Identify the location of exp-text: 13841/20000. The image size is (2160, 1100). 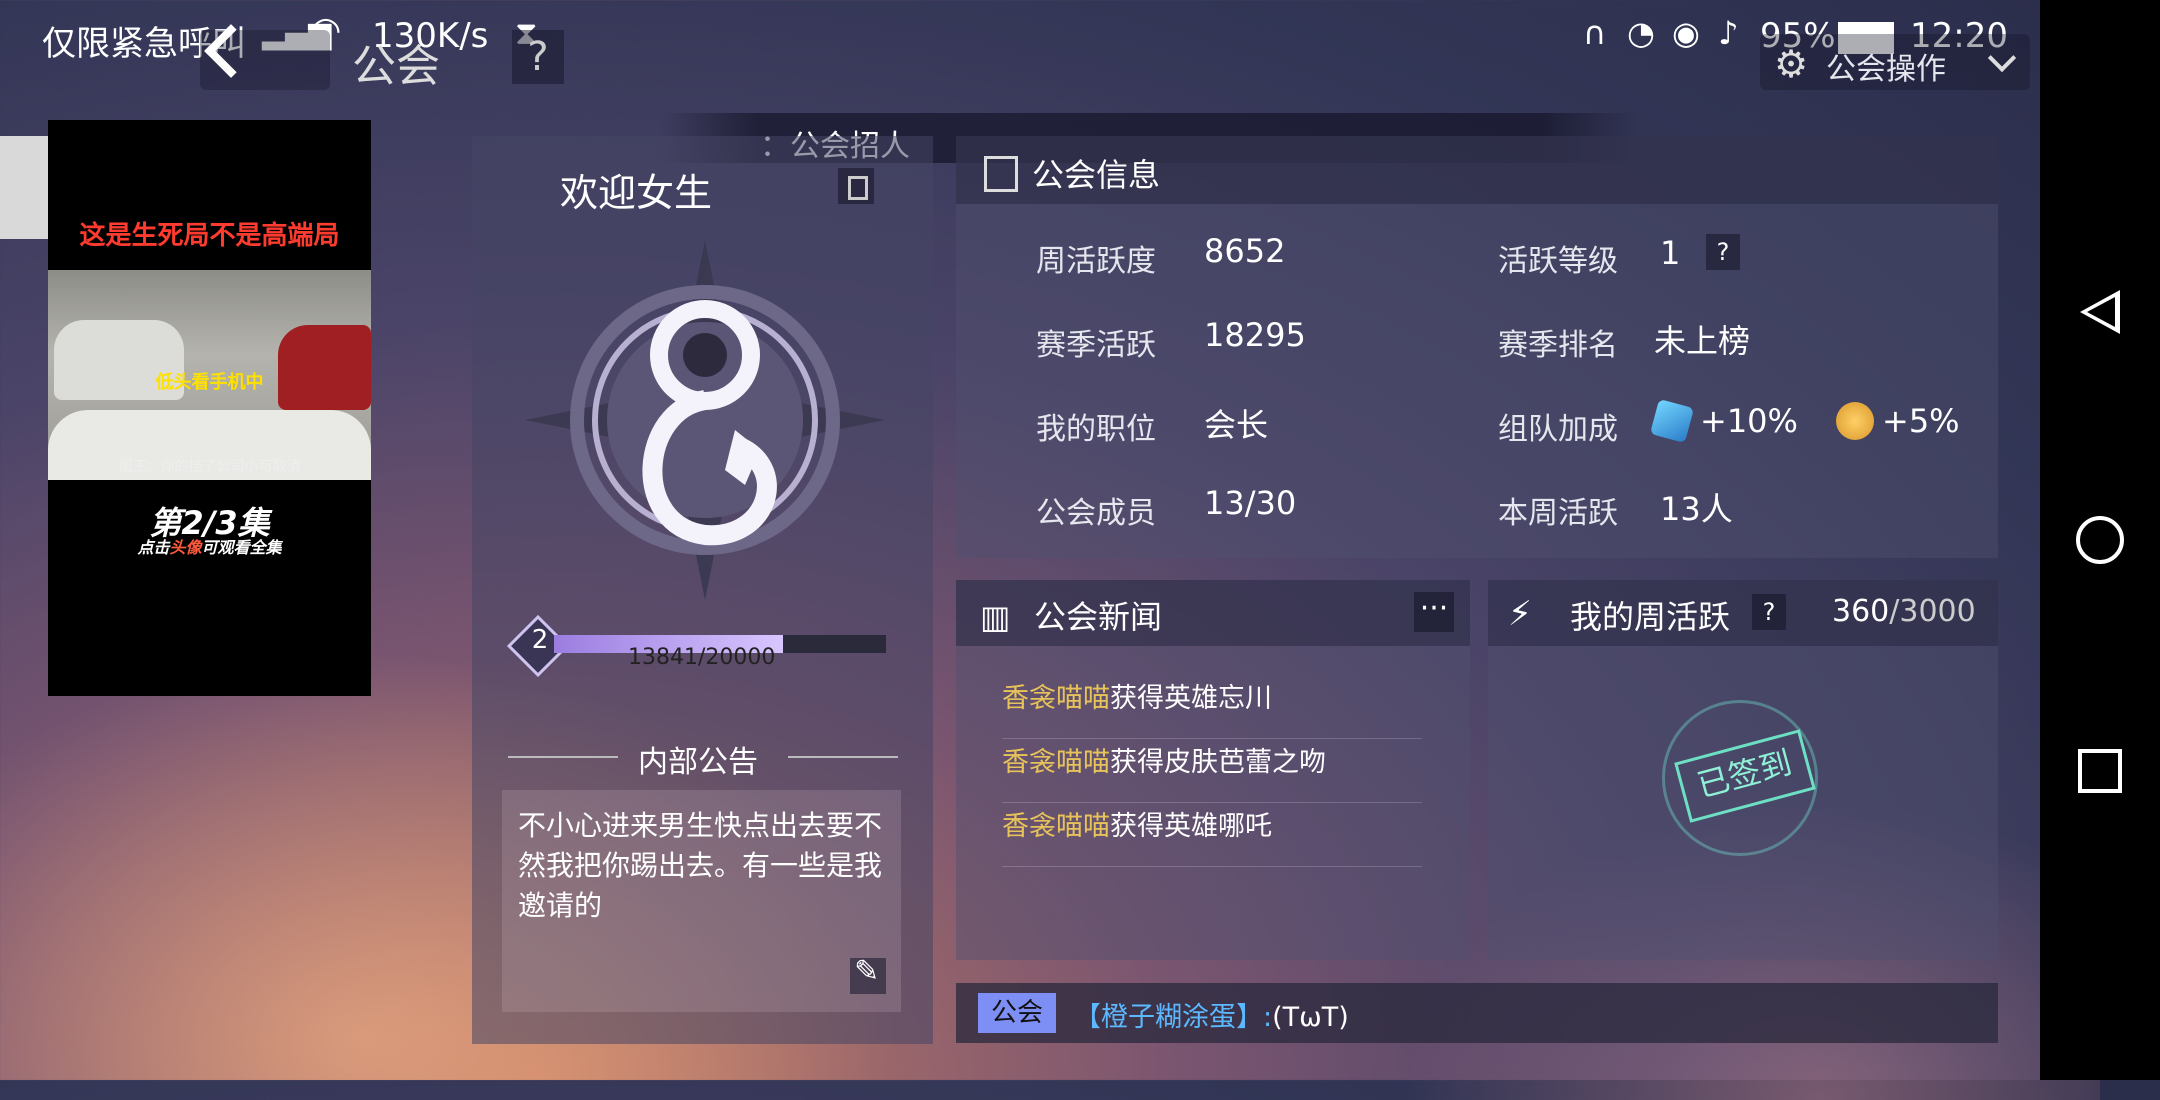
(702, 657).